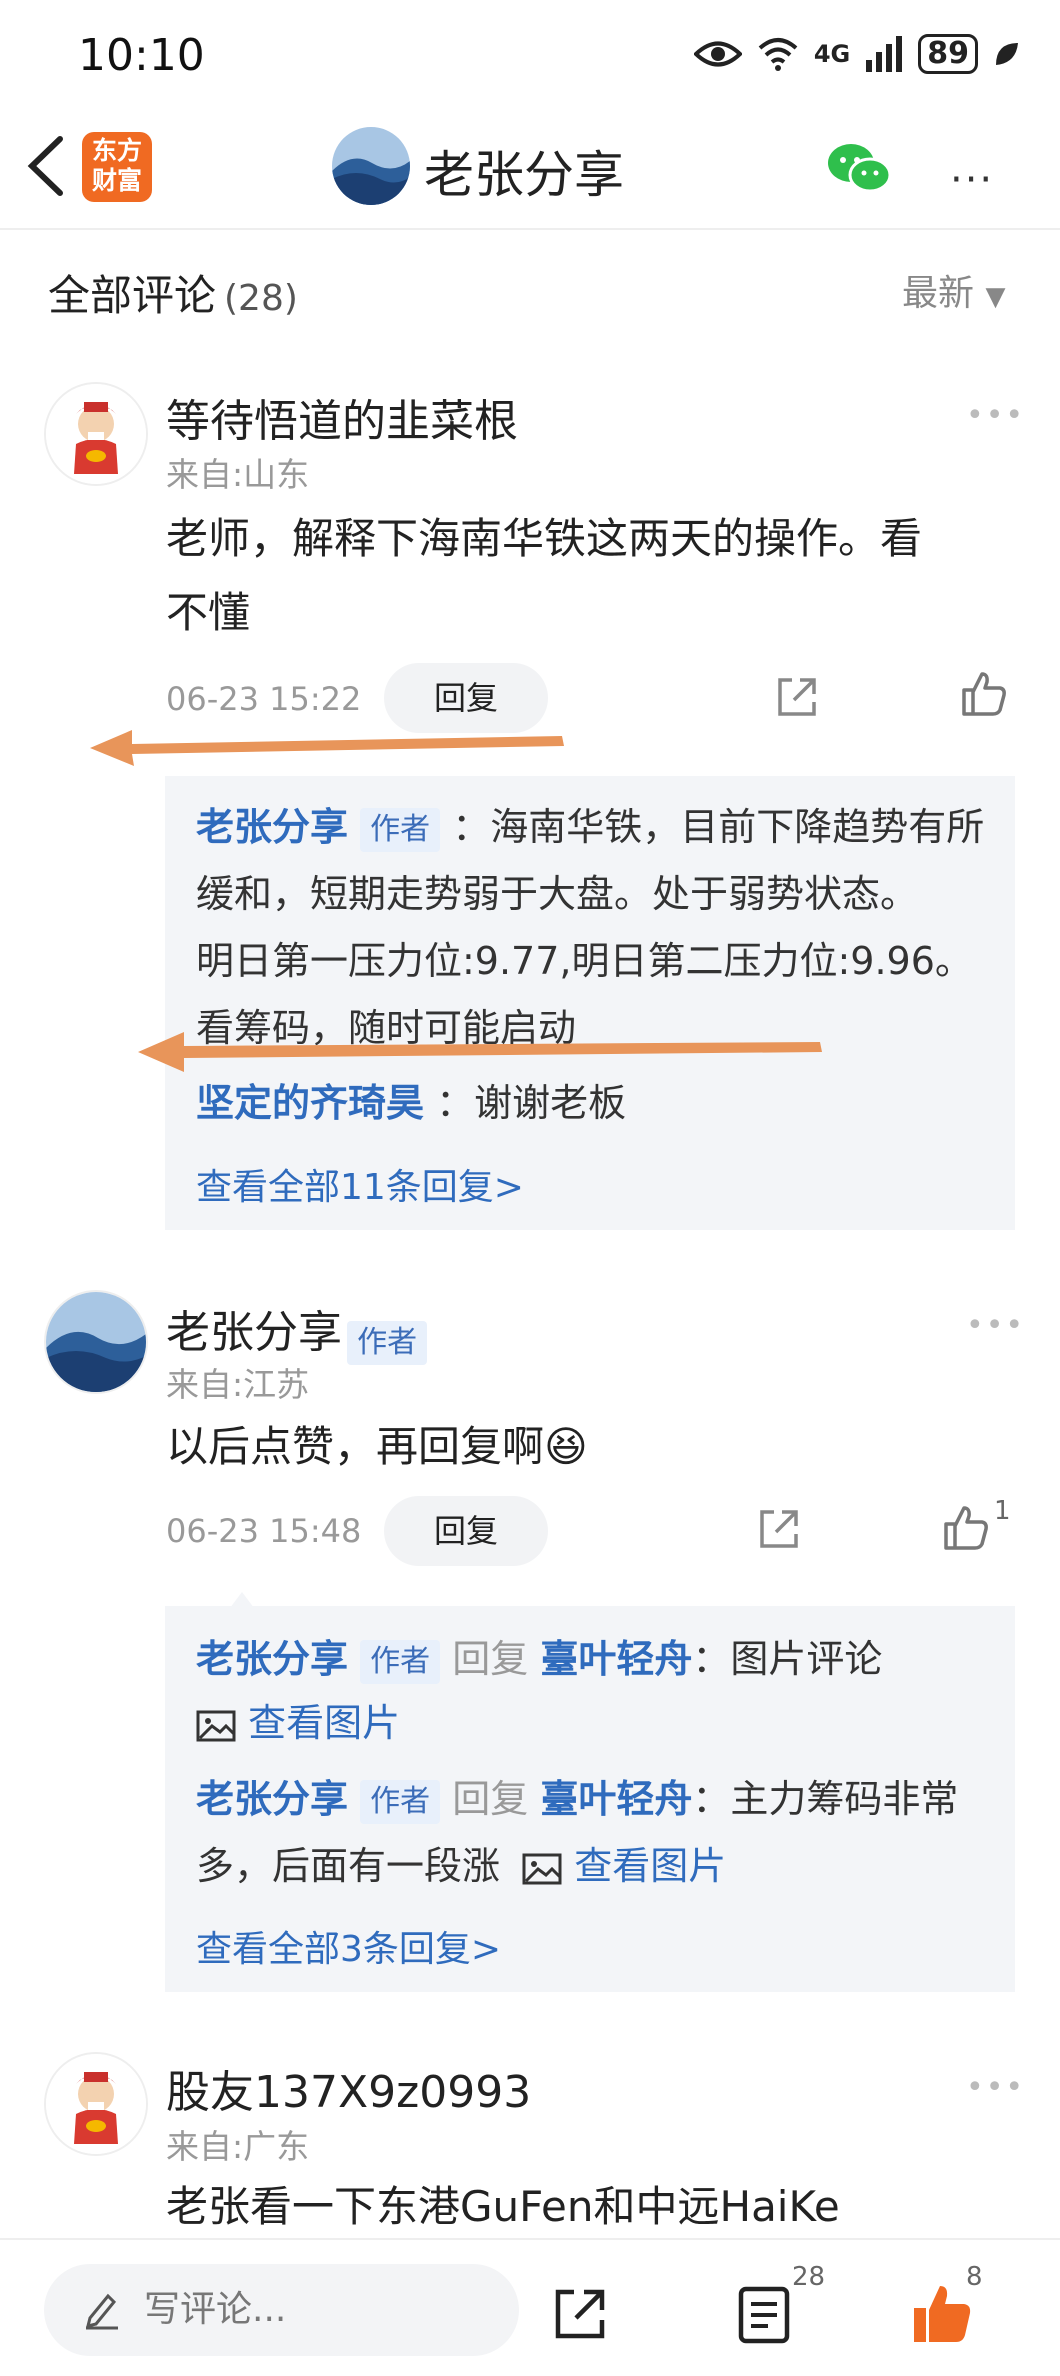  What do you see at coordinates (342, 417) in the screenshot?
I see `comment-username: 等待悟道的韭菜根` at bounding box center [342, 417].